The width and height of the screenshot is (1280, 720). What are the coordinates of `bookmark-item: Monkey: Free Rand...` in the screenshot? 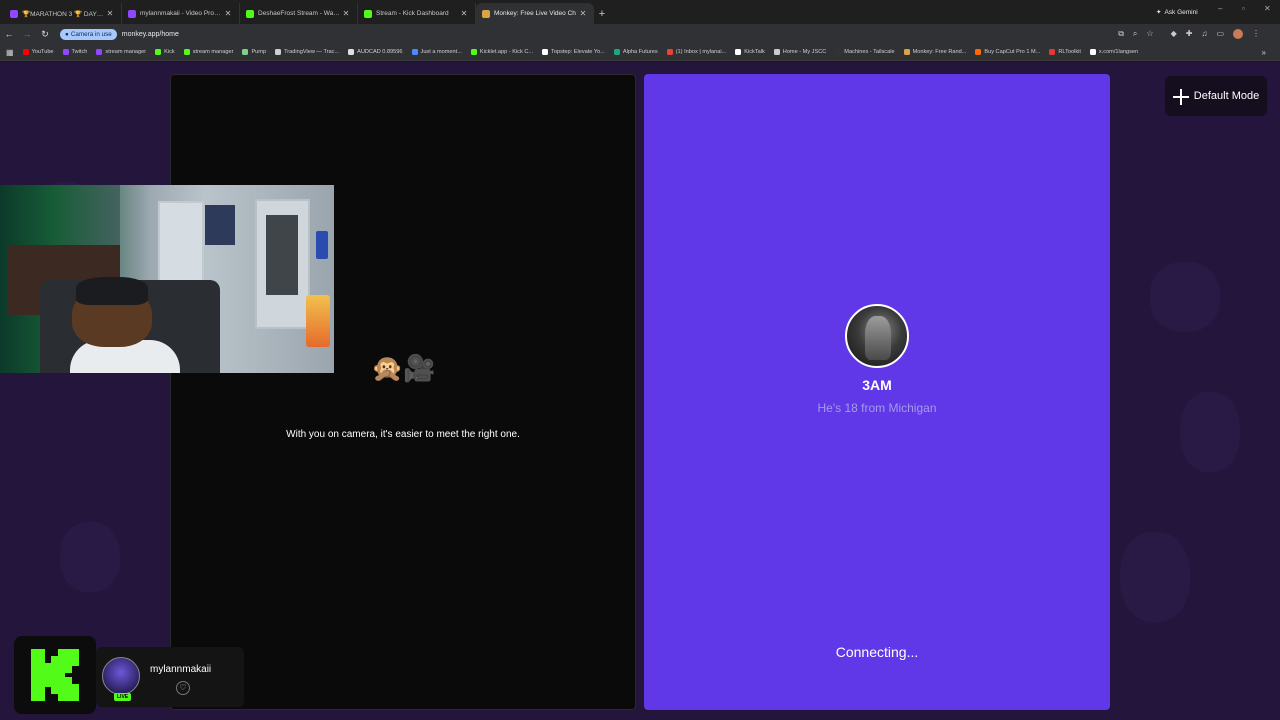 It's located at (935, 52).